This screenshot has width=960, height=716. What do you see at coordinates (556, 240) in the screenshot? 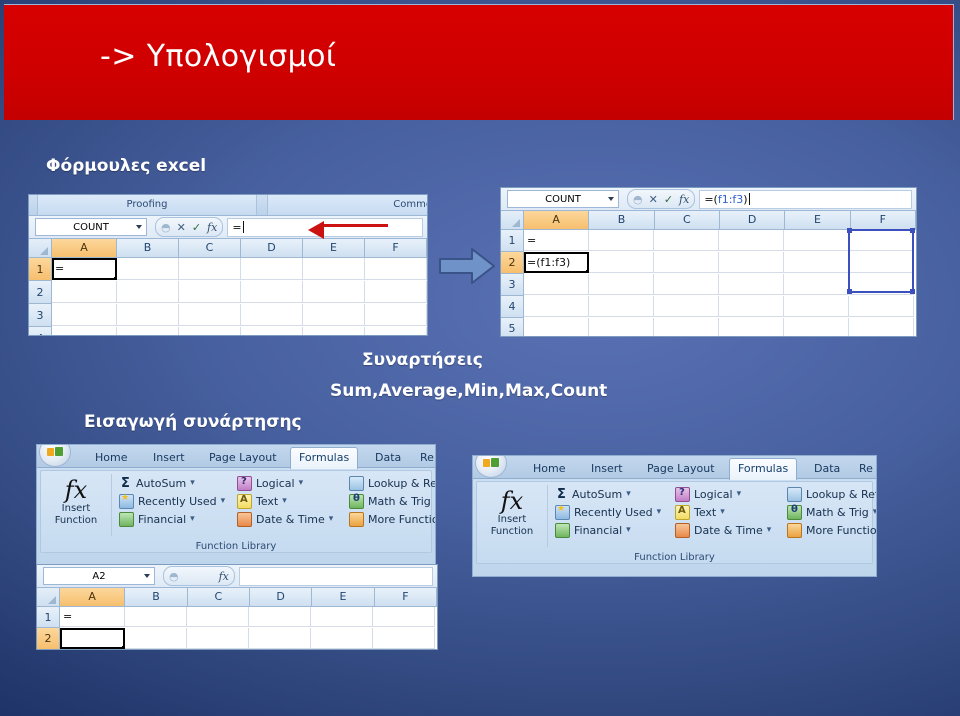
I see `cell-a1: =` at bounding box center [556, 240].